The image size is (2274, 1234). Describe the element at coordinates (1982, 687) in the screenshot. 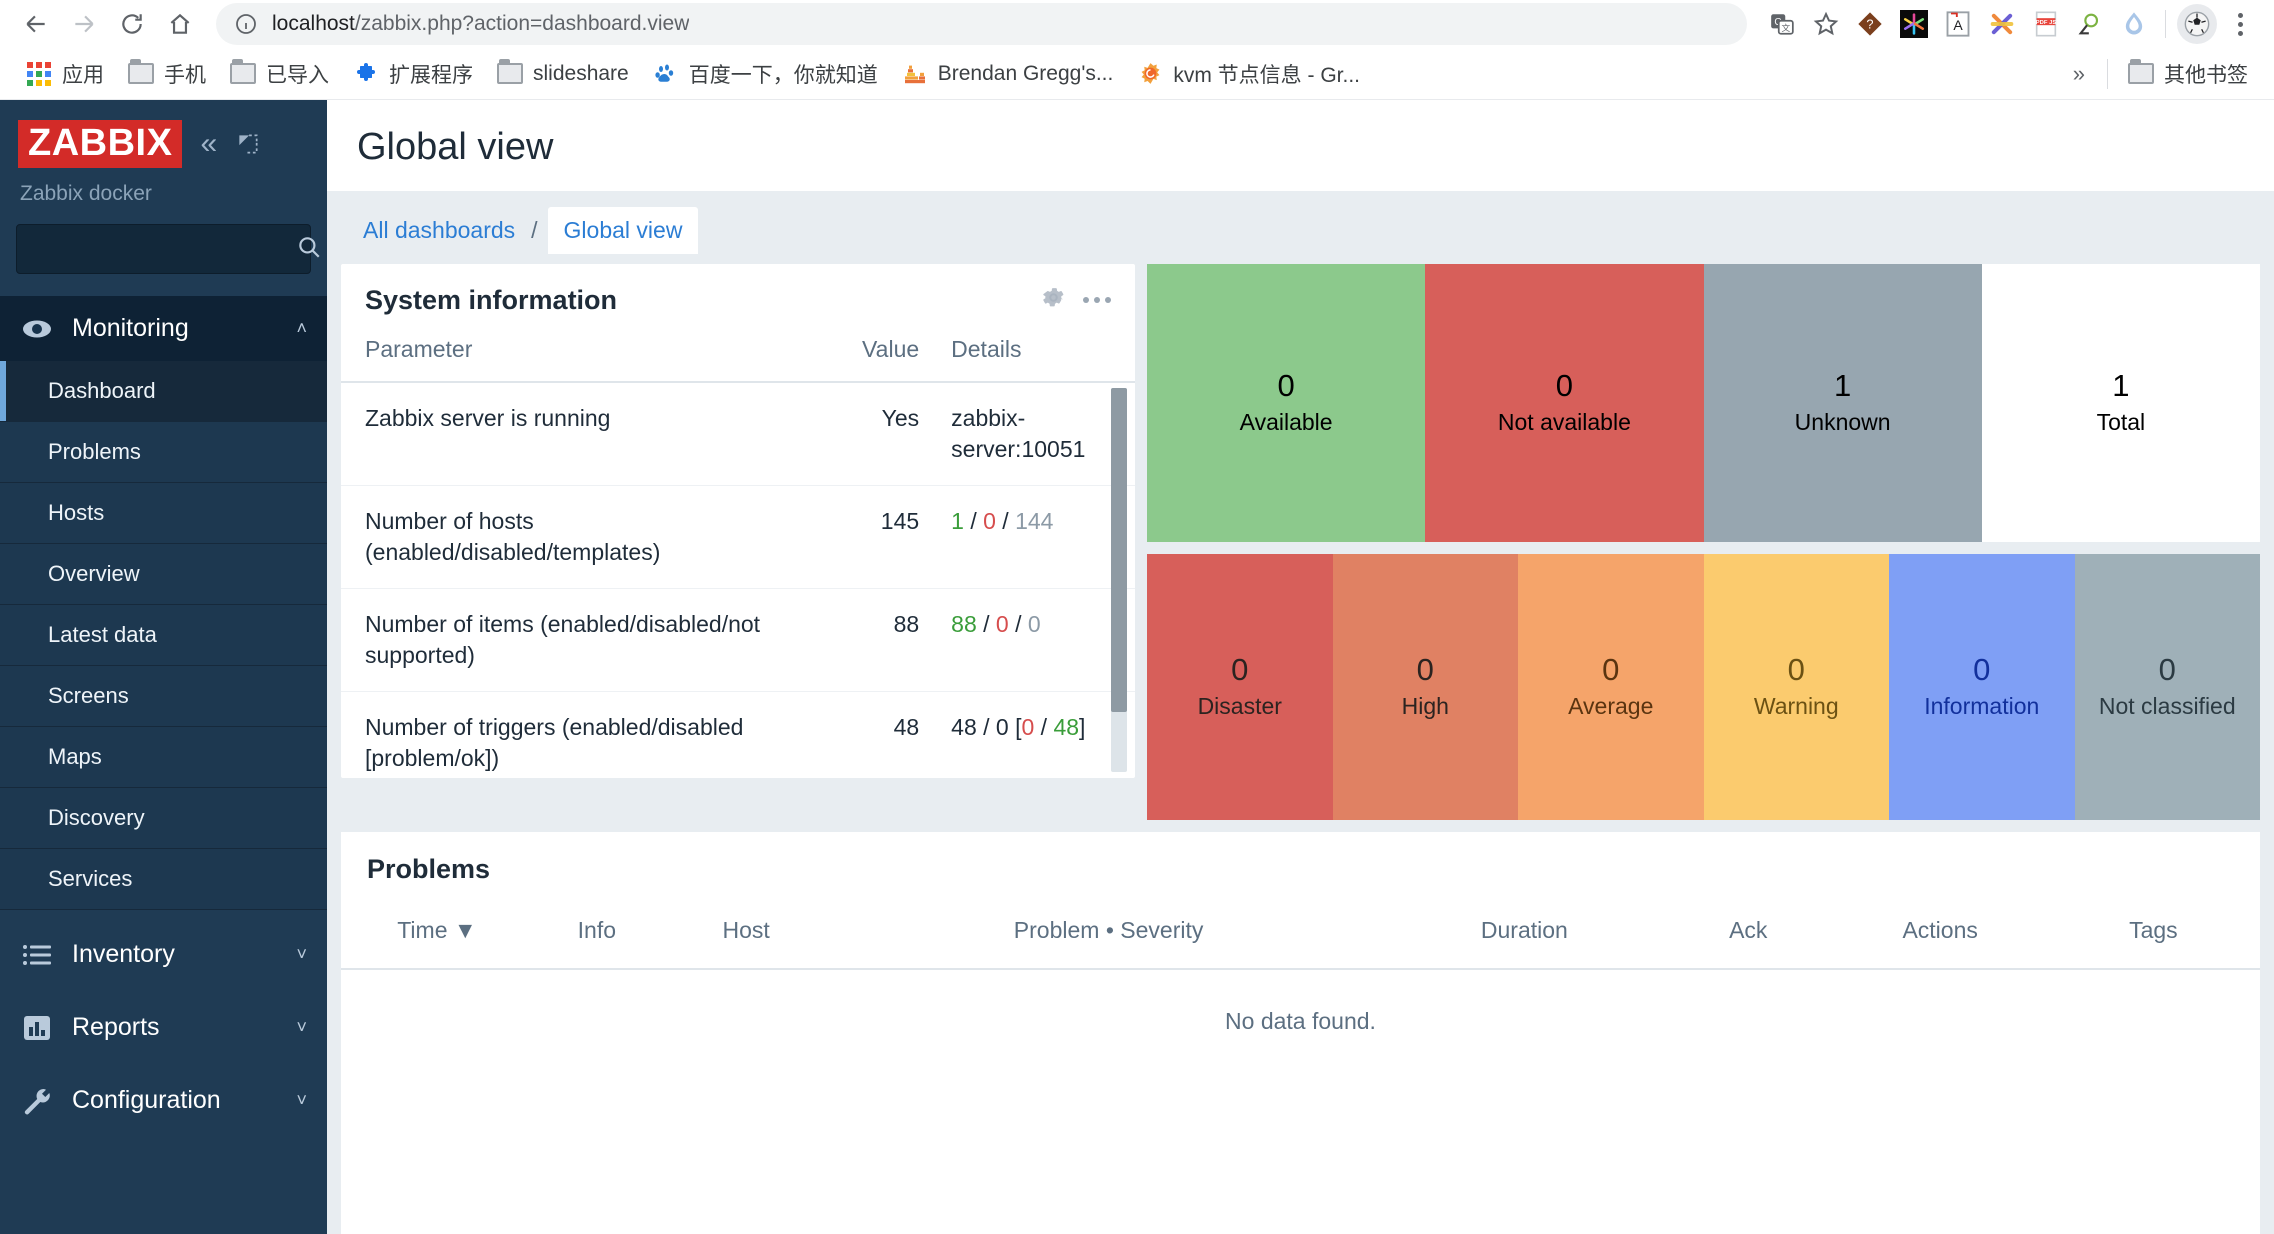

I see `severity-tile-information: 0 Information` at that location.